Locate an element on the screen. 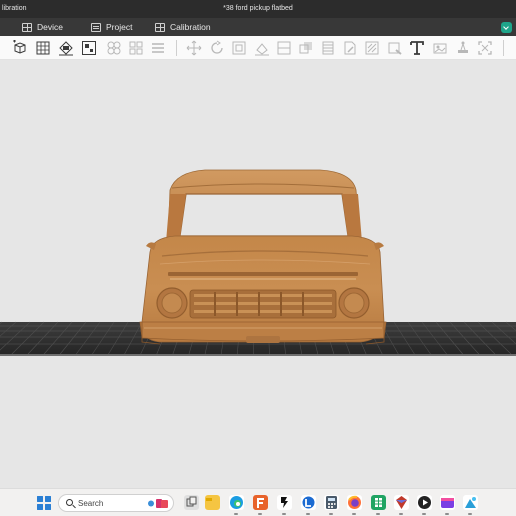  title-bar: libration *38 ford pickup flatbed is located at coordinates (258, 9).